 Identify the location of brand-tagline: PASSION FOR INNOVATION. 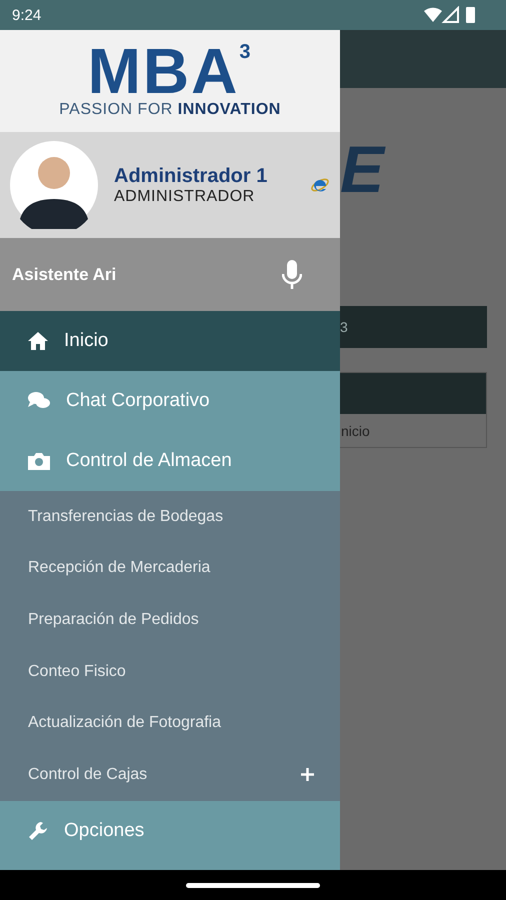
(170, 109).